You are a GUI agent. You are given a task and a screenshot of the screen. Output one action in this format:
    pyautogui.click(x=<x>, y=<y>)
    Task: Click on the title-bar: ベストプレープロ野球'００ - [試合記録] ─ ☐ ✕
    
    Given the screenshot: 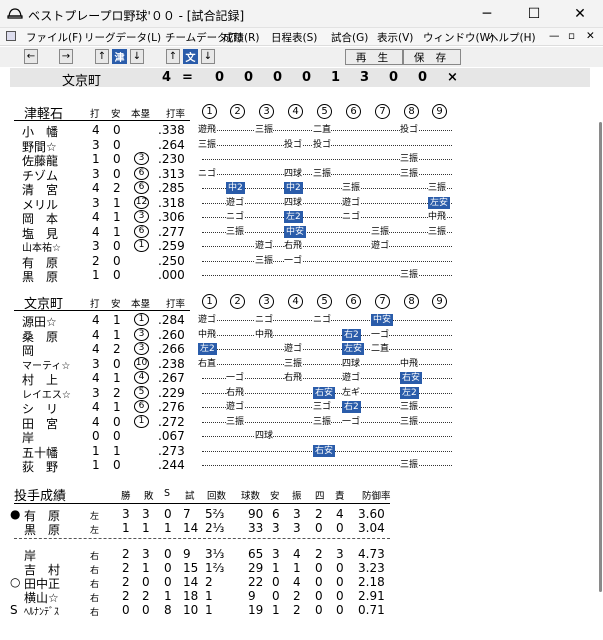 What is the action you would take?
    pyautogui.click(x=301, y=14)
    